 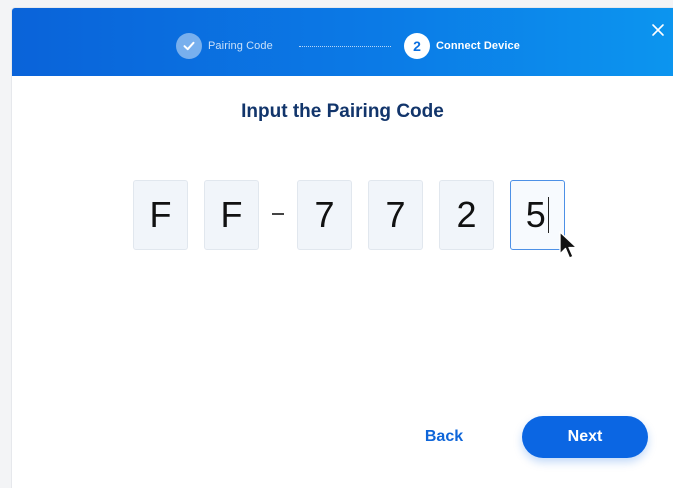 I want to click on mouse-pointer-icon, so click(x=569, y=248).